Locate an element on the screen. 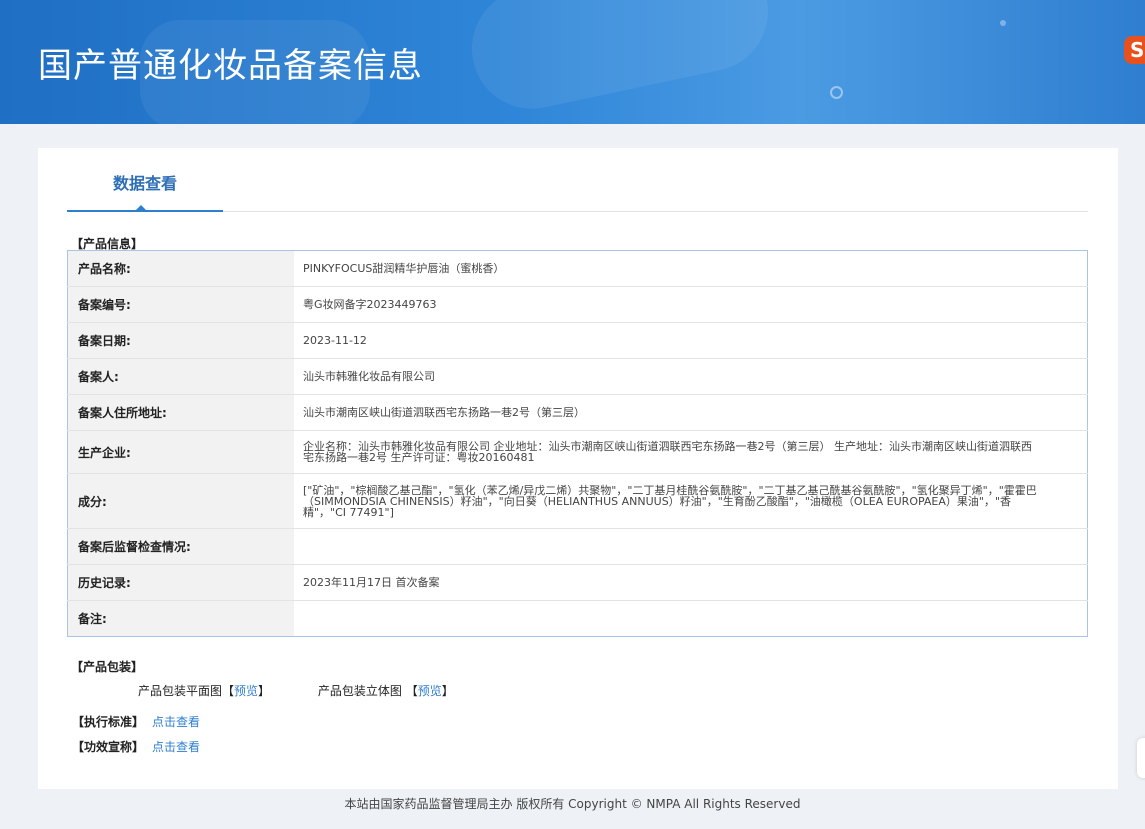 Image resolution: width=1145 pixels, height=829 pixels. row-key: 备案日期: is located at coordinates (180, 340).